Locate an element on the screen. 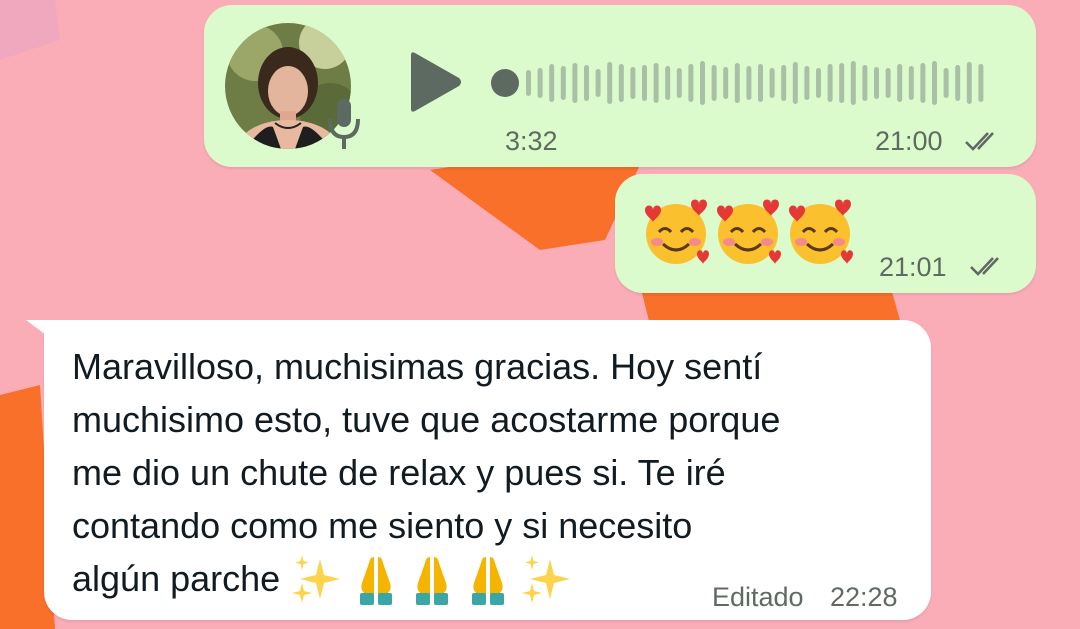 This screenshot has height=629, width=1080. waveform is located at coordinates (748, 83).